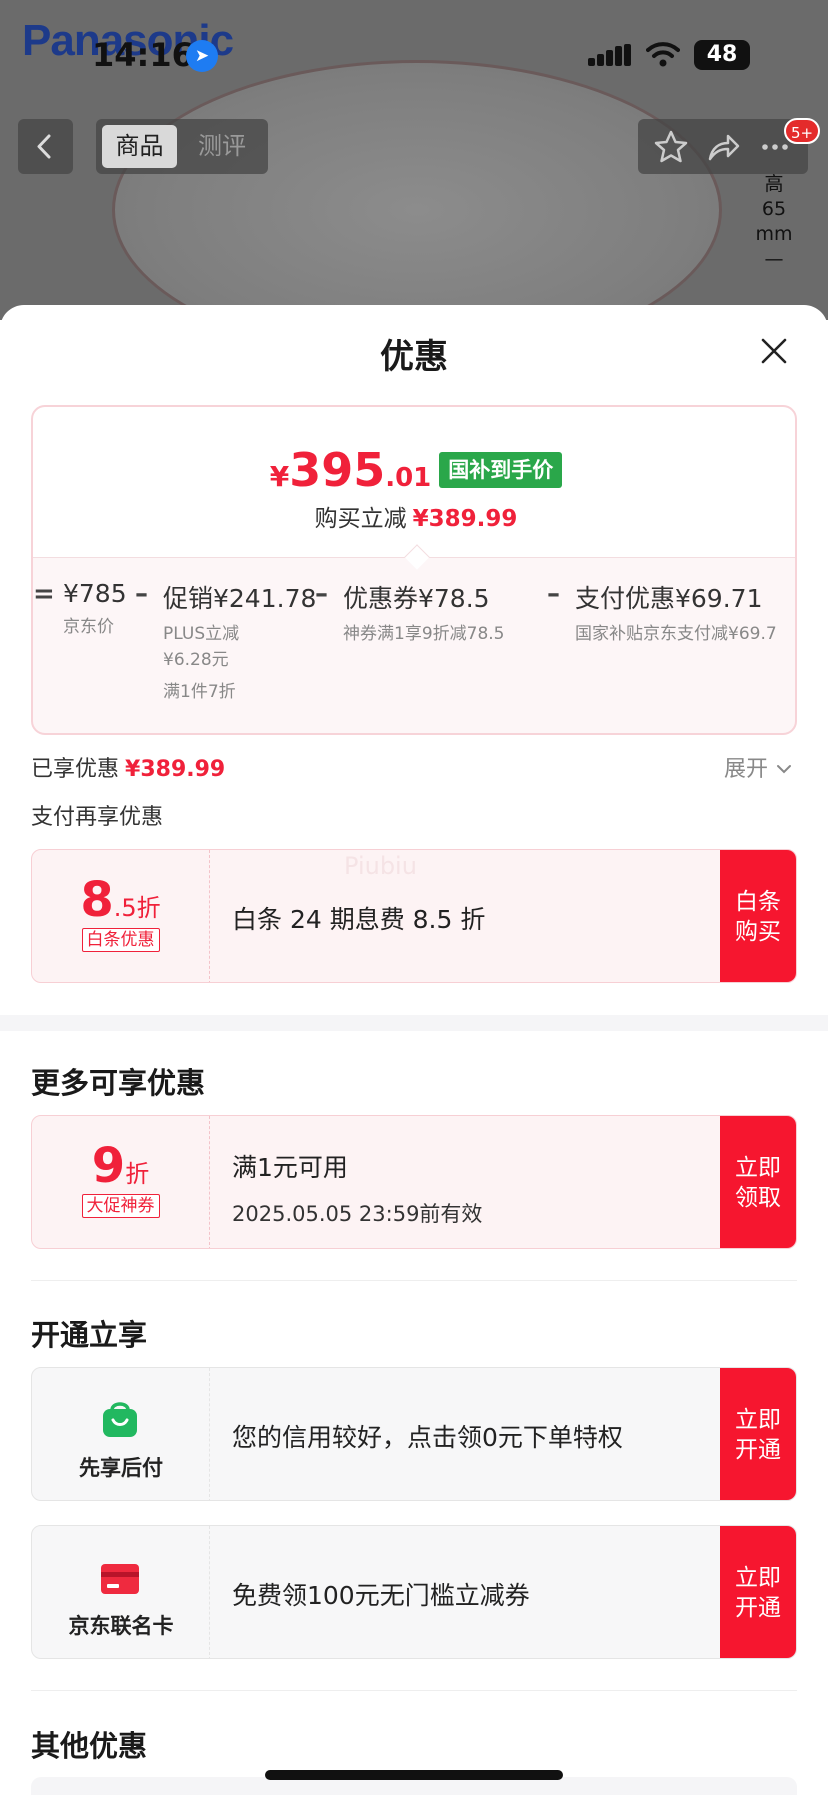  What do you see at coordinates (44, 594) in the screenshot?
I see `equals-sign: =` at bounding box center [44, 594].